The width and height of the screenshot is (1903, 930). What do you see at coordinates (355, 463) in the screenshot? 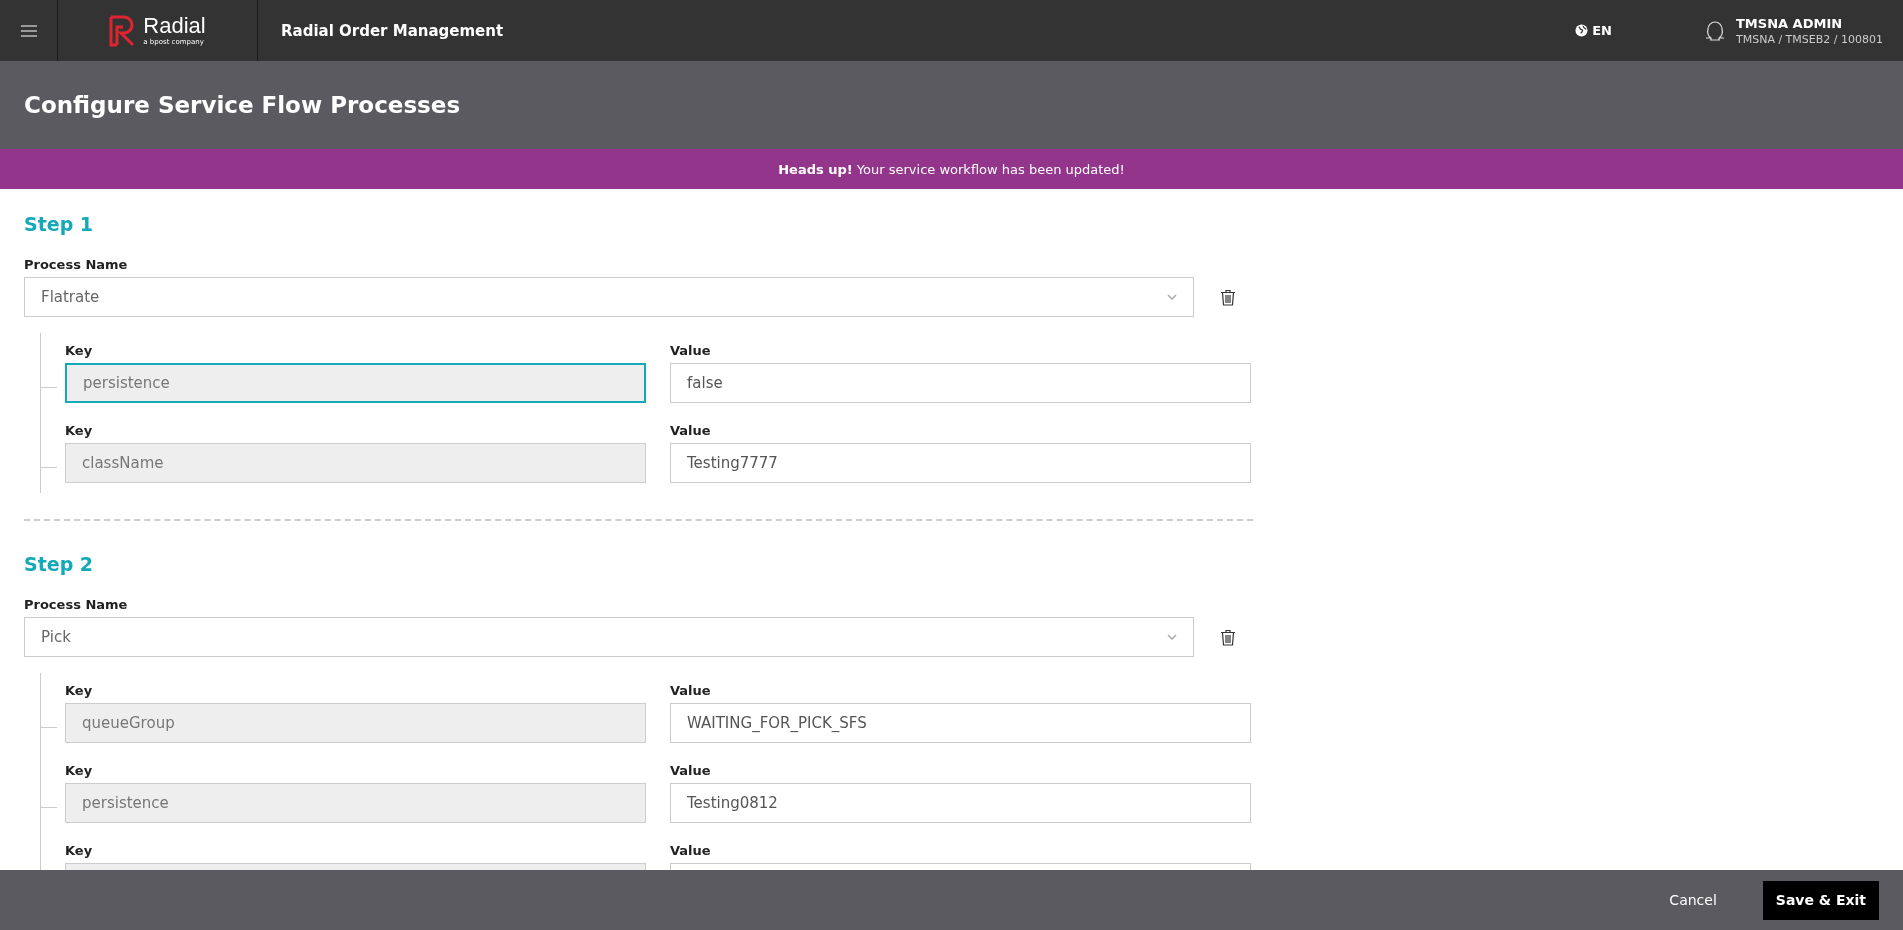
I see `key-field: className` at bounding box center [355, 463].